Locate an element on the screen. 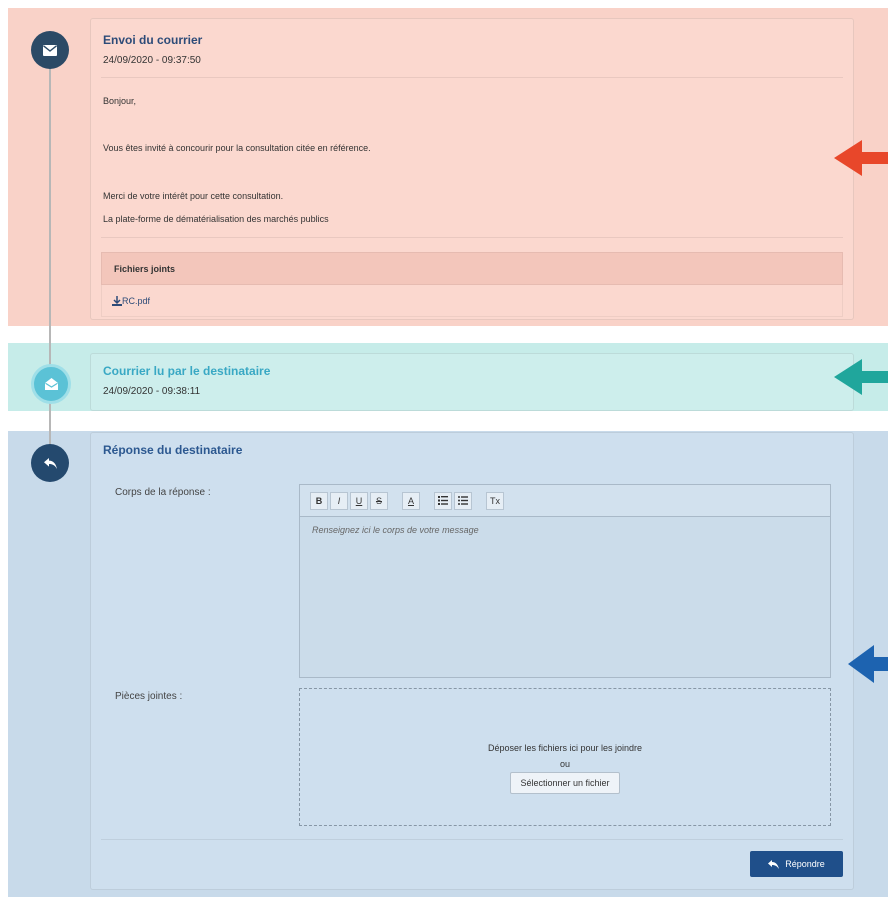 The image size is (888, 897). reply-button: Répondre is located at coordinates (796, 864).